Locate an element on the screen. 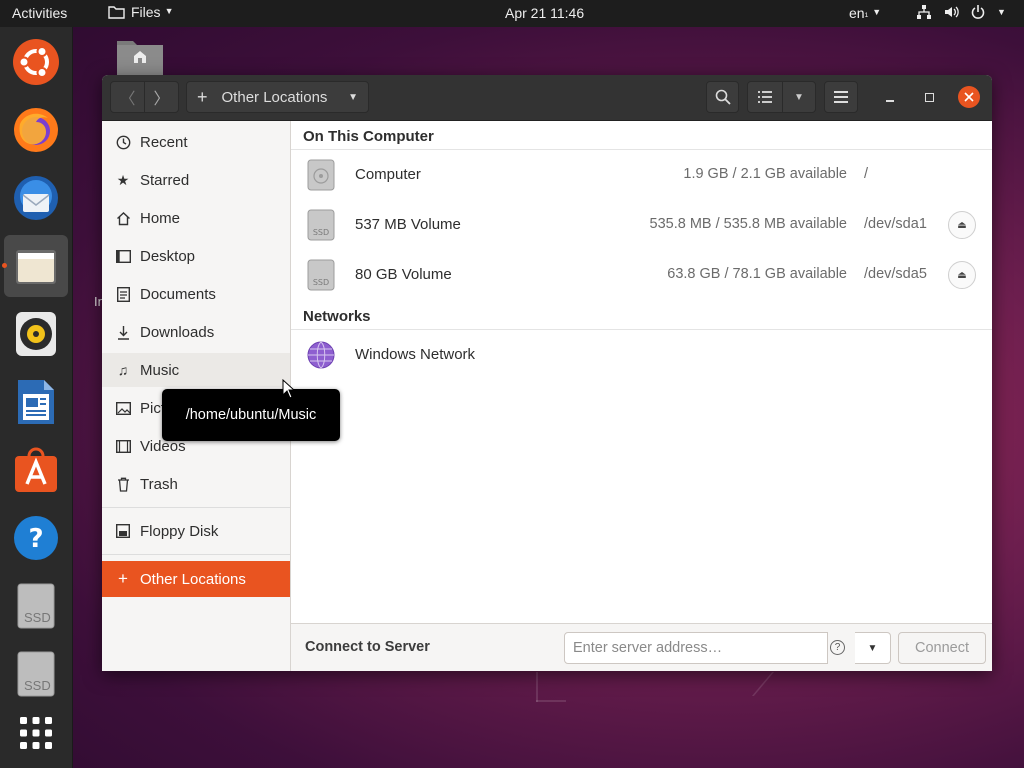  search-icon is located at coordinates (723, 97).